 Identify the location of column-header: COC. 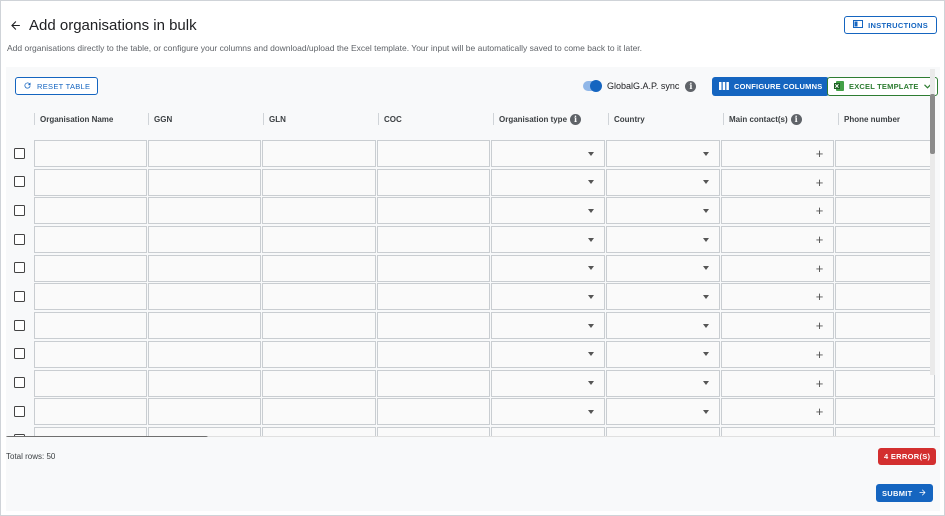
(435, 119).